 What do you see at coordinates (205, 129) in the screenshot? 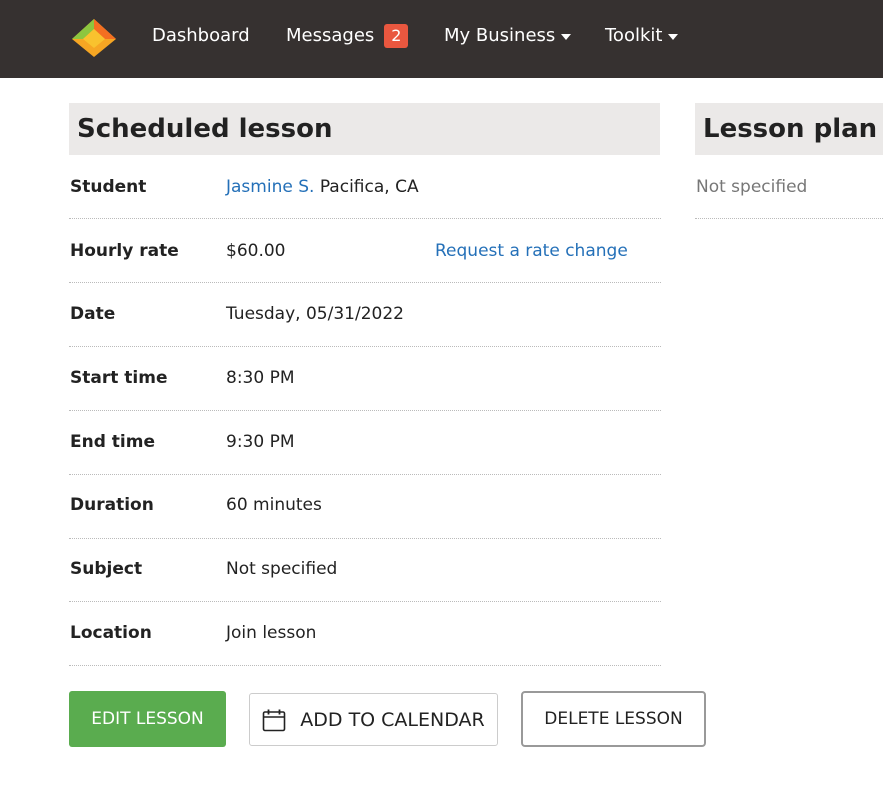
I see `scheduled-lesson-title: Scheduled lesson` at bounding box center [205, 129].